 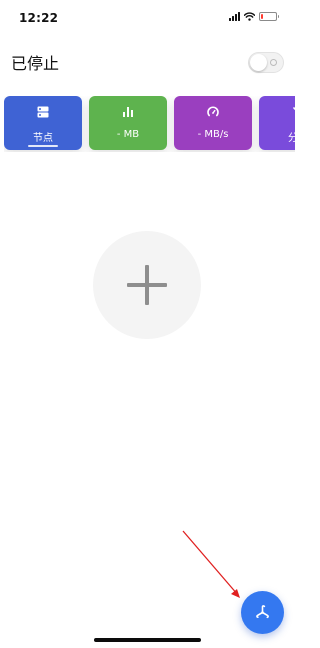 I want to click on connect-fab-button, so click(x=262, y=612).